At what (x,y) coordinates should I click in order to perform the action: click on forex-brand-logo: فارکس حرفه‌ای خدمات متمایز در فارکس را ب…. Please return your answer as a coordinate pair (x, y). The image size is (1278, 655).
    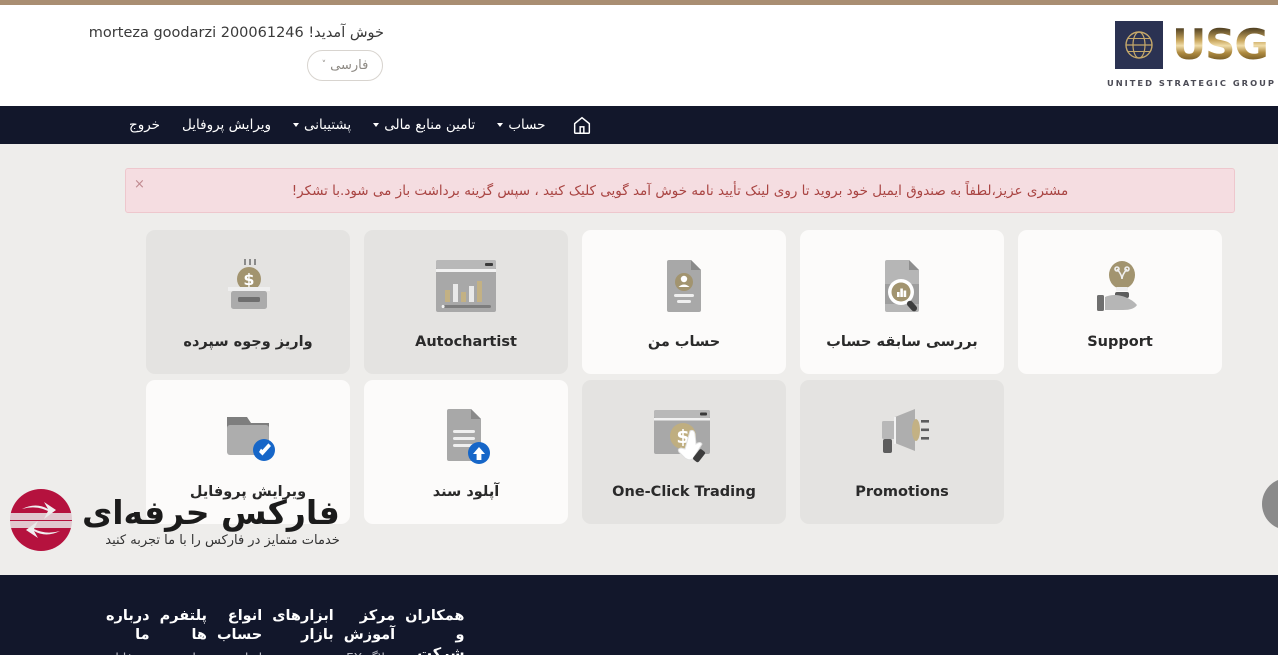
    Looking at the image, I should click on (174, 522).